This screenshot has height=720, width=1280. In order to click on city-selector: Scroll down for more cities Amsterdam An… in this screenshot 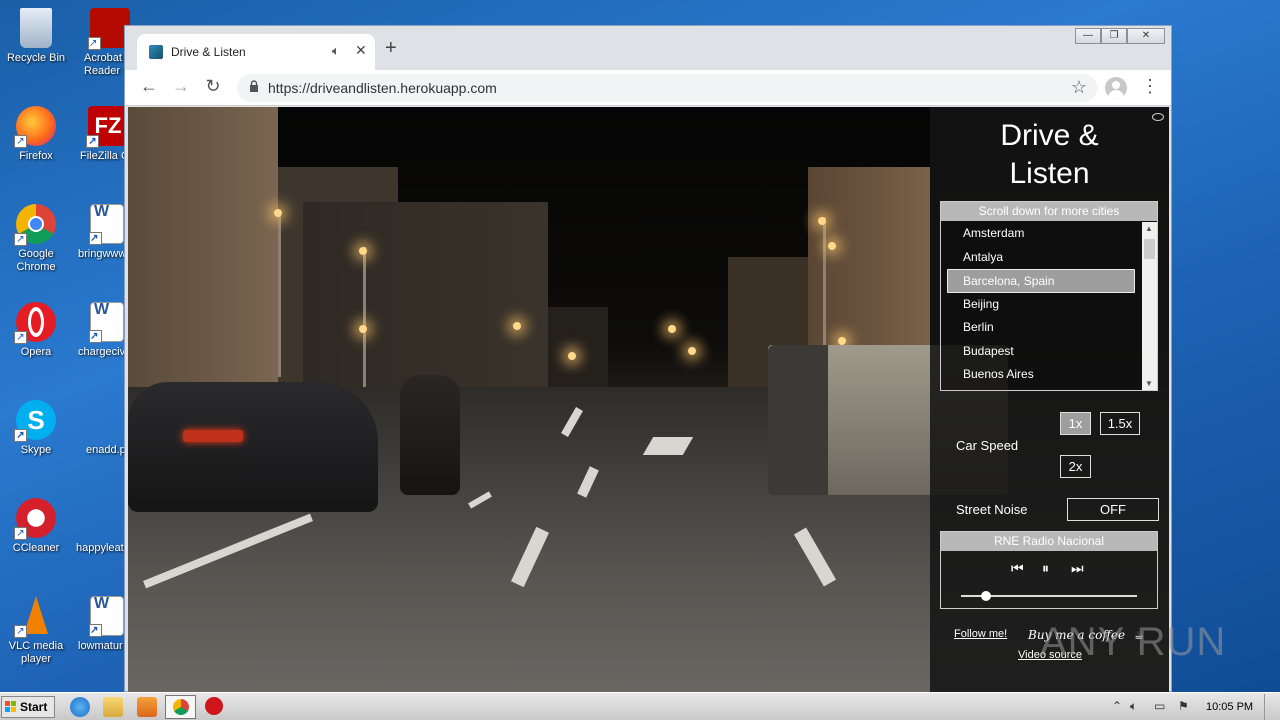, I will do `click(1049, 296)`.